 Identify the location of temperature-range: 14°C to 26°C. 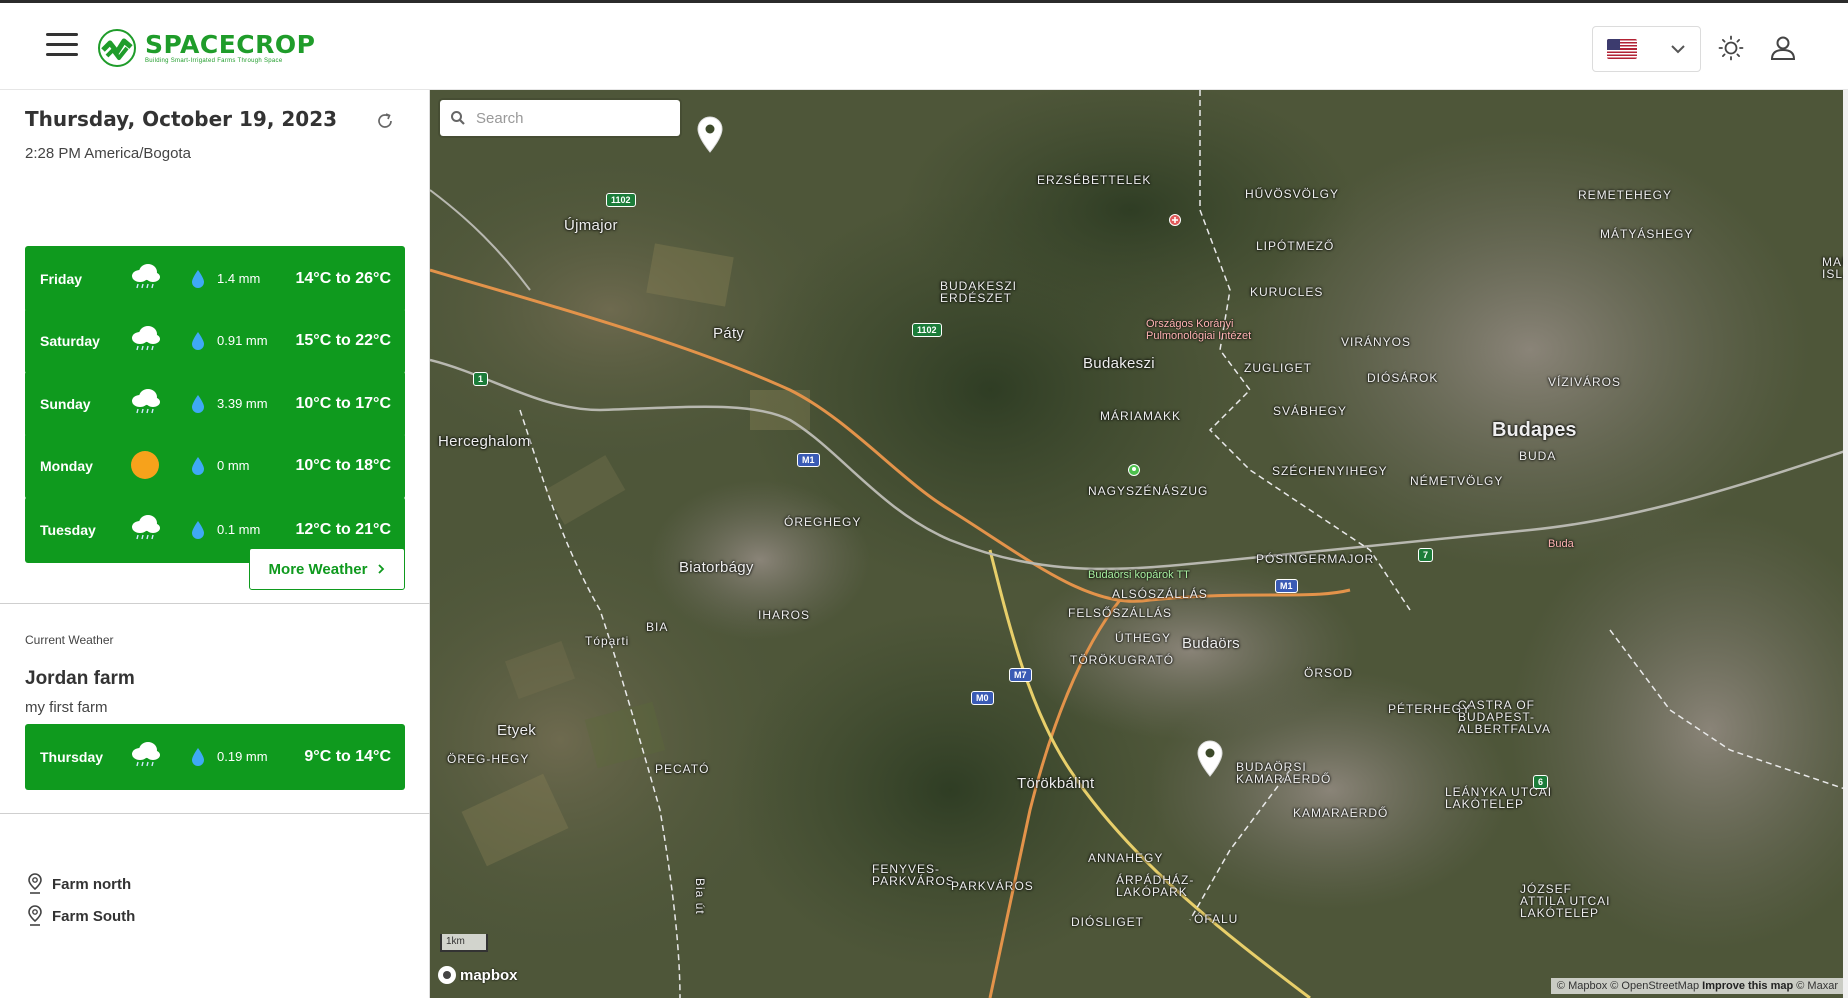
(343, 278).